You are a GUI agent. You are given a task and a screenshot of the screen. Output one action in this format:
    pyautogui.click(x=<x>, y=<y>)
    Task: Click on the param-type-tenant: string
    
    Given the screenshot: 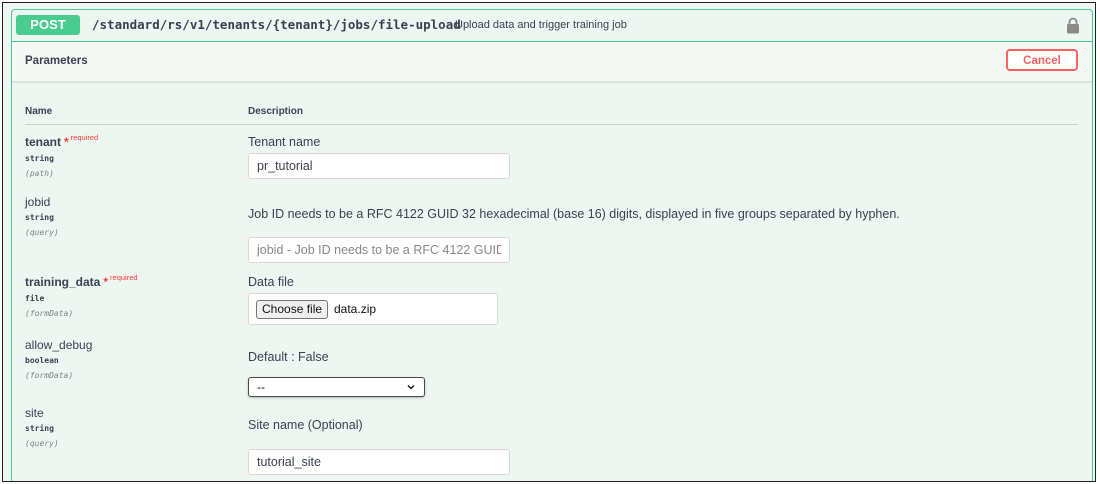 What is the action you would take?
    pyautogui.click(x=39, y=158)
    